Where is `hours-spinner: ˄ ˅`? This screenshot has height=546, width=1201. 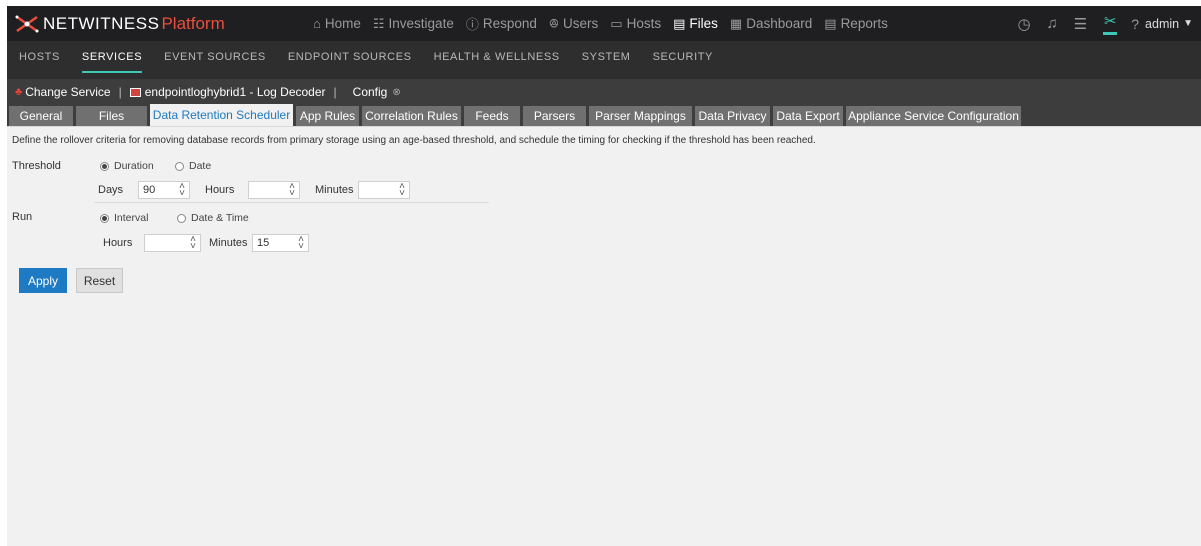
hours-spinner: ˄ ˅ is located at coordinates (274, 190).